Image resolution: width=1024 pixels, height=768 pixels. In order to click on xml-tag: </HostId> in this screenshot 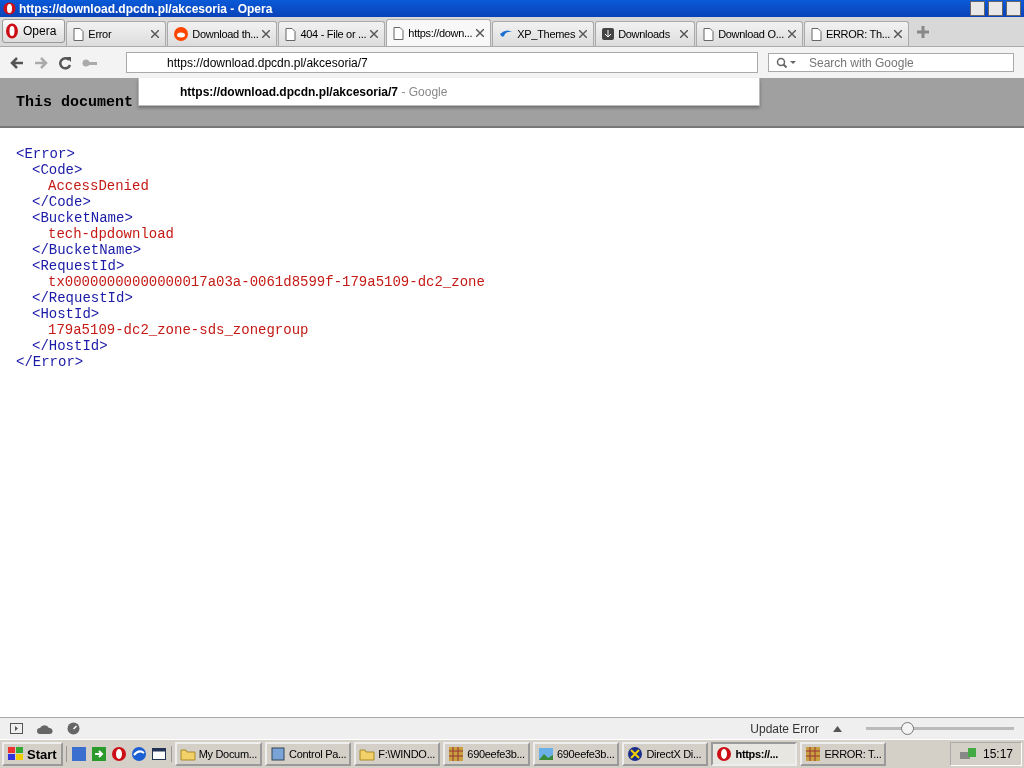, I will do `click(520, 346)`.